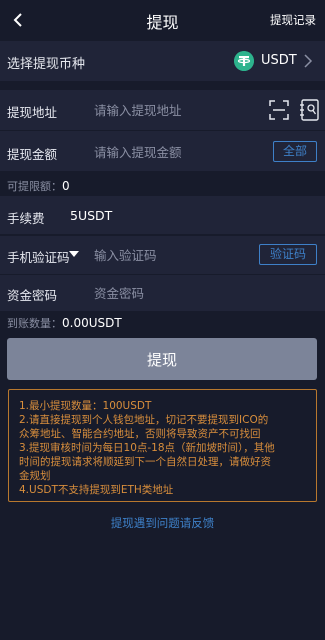 This screenshot has width=325, height=640. I want to click on available-limit-value: 0, so click(66, 186).